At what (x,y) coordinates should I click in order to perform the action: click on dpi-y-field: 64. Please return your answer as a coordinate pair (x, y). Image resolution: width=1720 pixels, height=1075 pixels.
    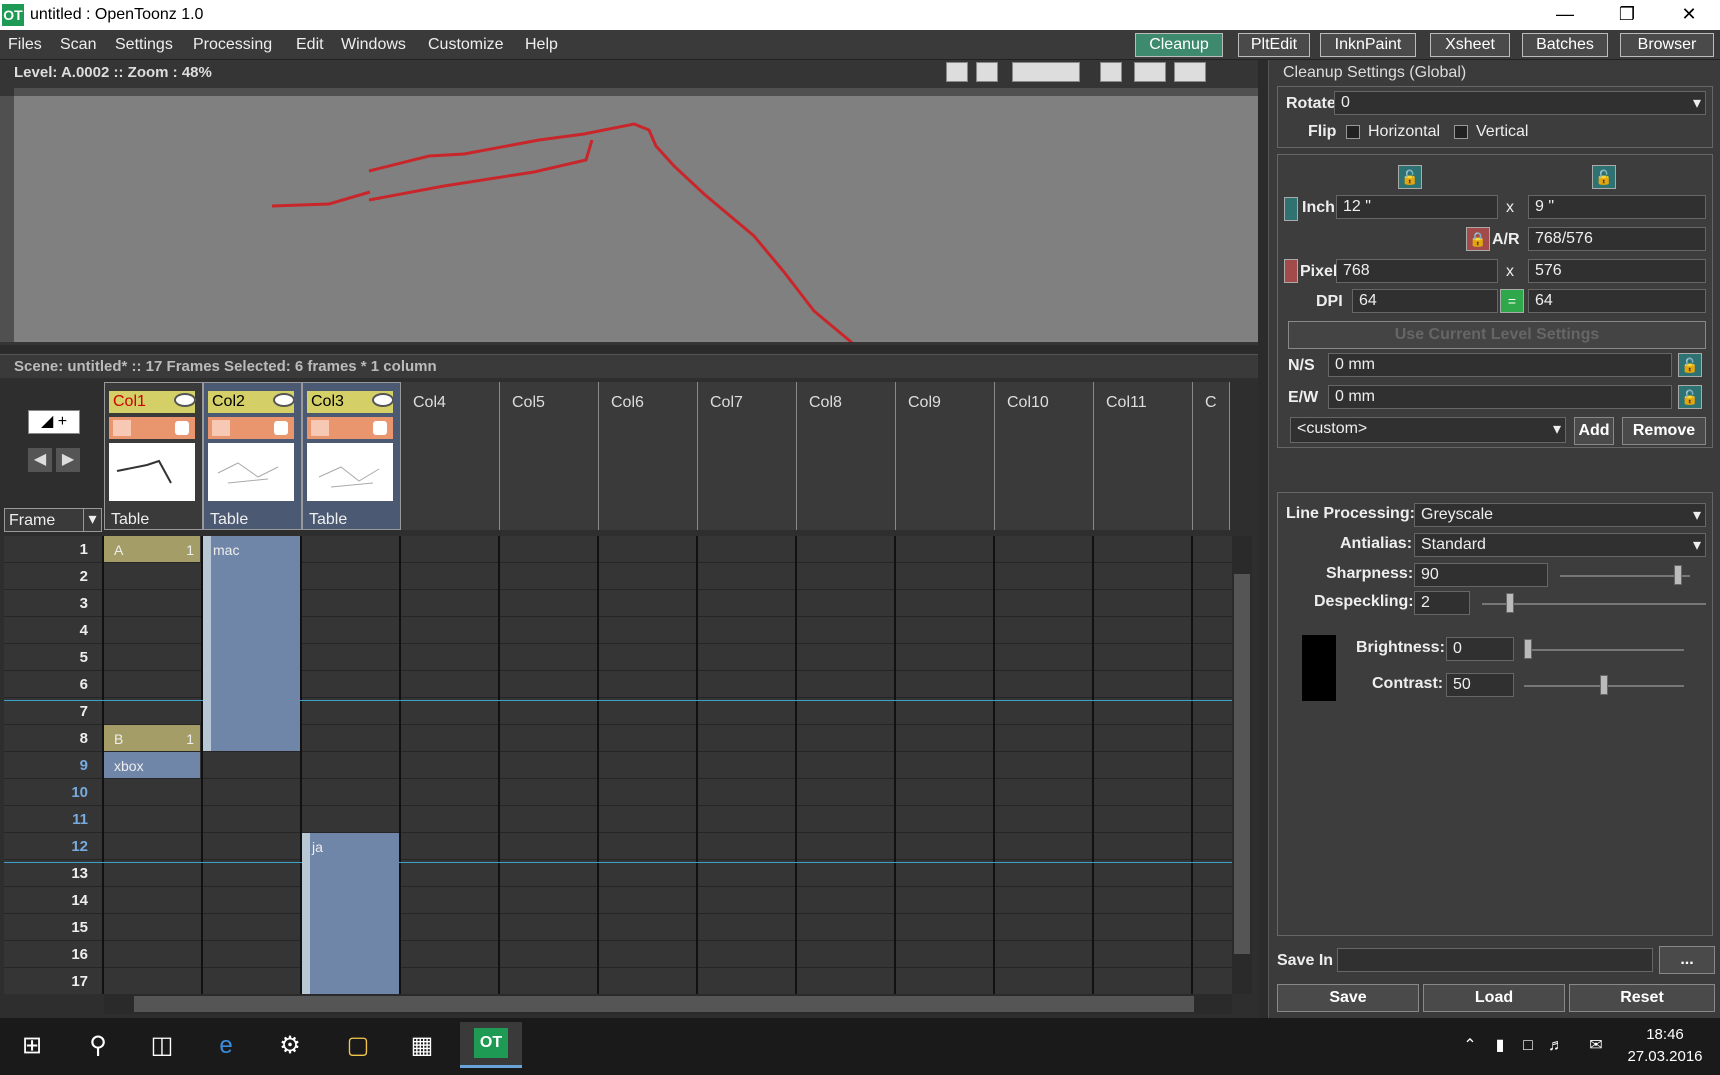
    Looking at the image, I should click on (1617, 301).